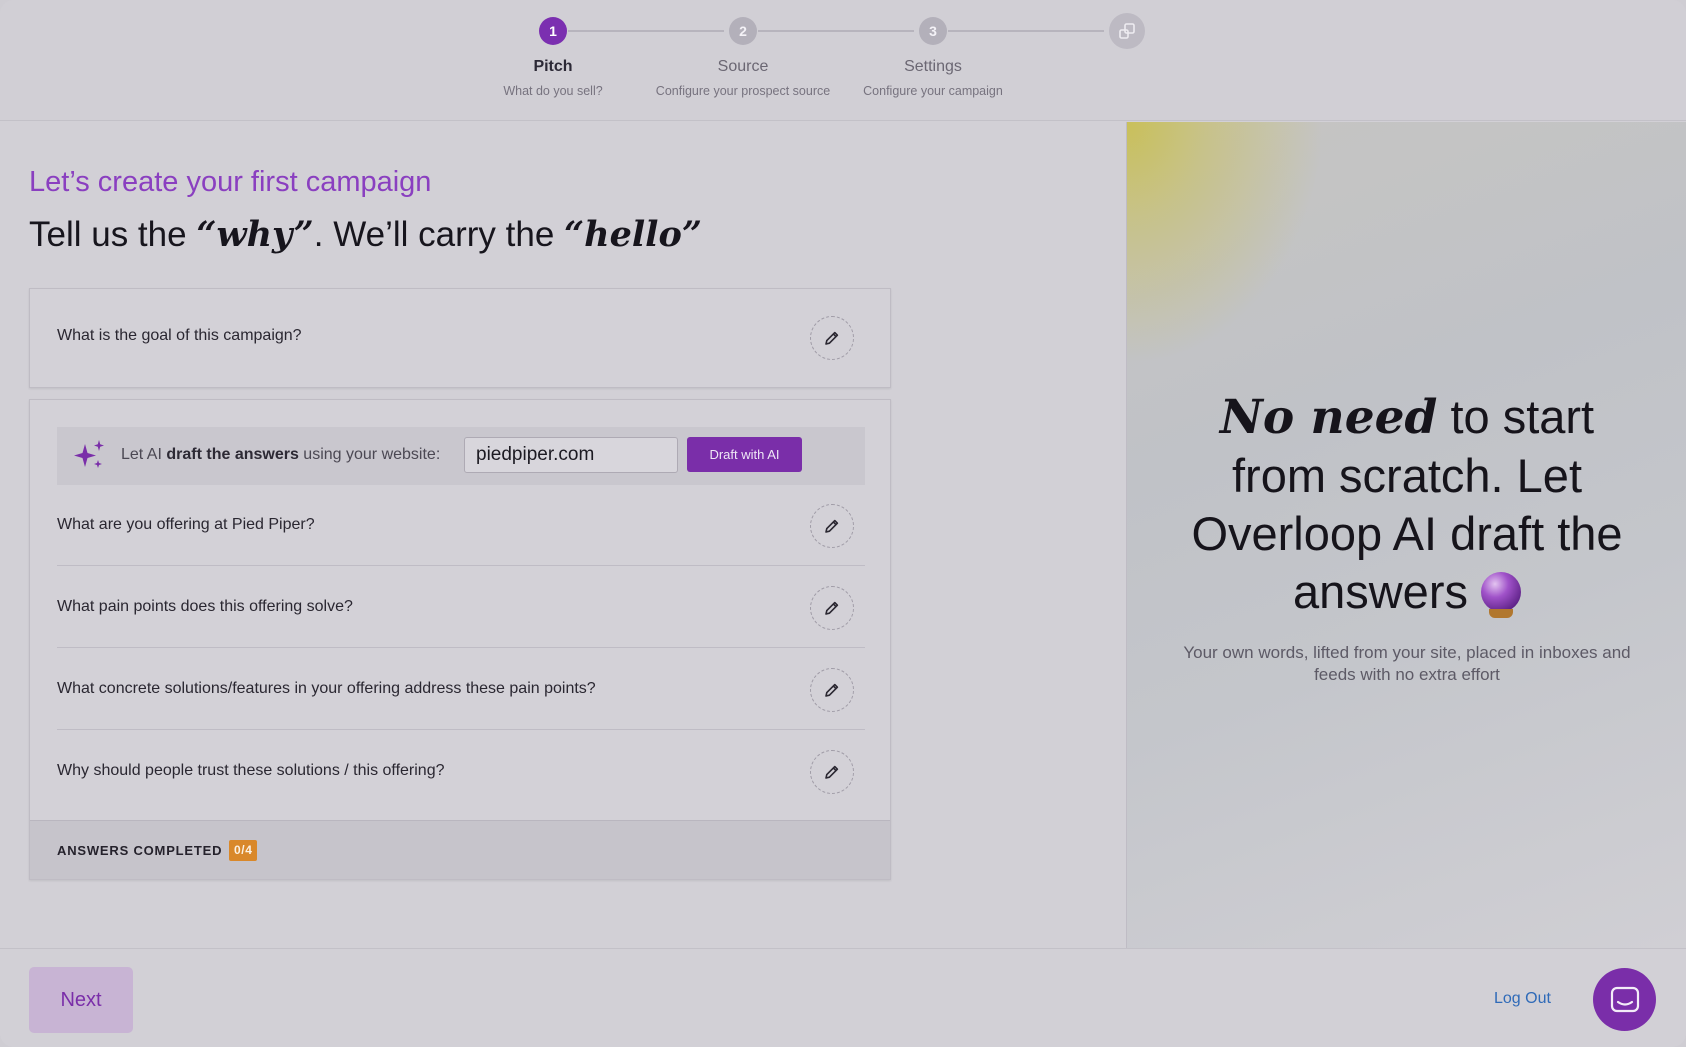 Image resolution: width=1686 pixels, height=1047 pixels. I want to click on edit-goal-button, so click(832, 338).